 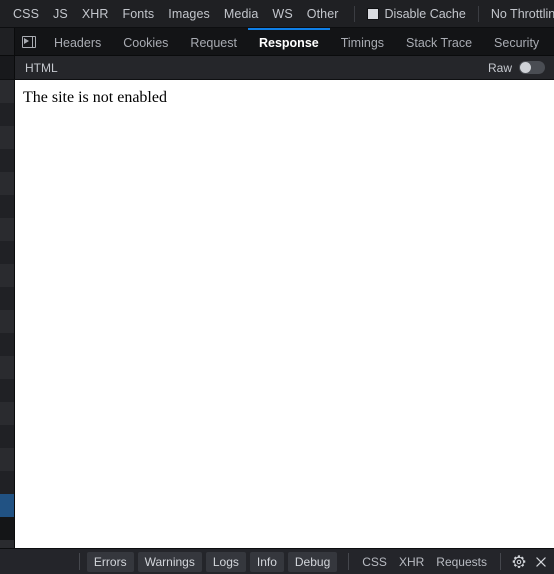 I want to click on subheader-left-gutter, so click(x=7, y=67).